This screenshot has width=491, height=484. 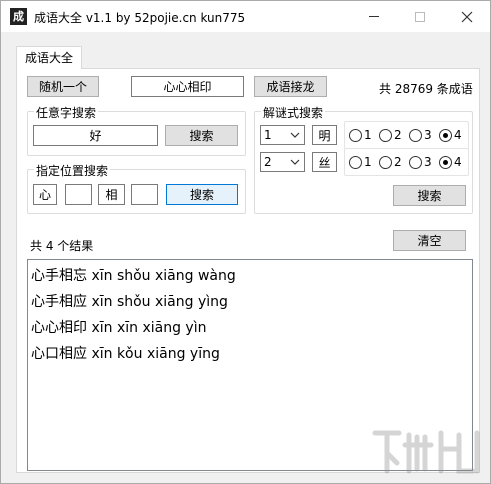 What do you see at coordinates (429, 195) in the screenshot?
I see `riddle-search-button: 搜索` at bounding box center [429, 195].